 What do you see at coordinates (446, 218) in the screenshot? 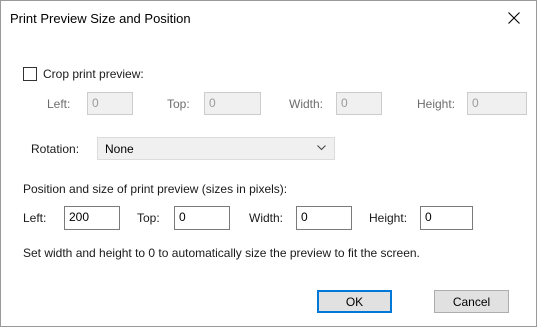
I see `position-height-field: 0` at bounding box center [446, 218].